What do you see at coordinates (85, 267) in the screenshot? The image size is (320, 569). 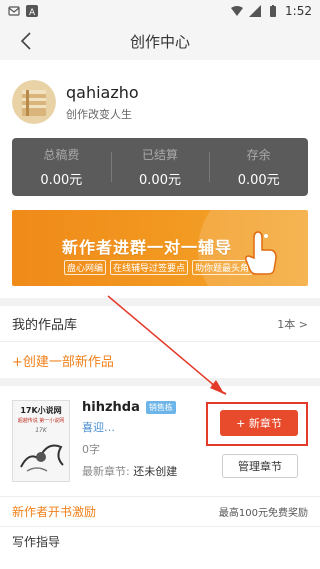 I see `banner-tag: 盘心网编` at bounding box center [85, 267].